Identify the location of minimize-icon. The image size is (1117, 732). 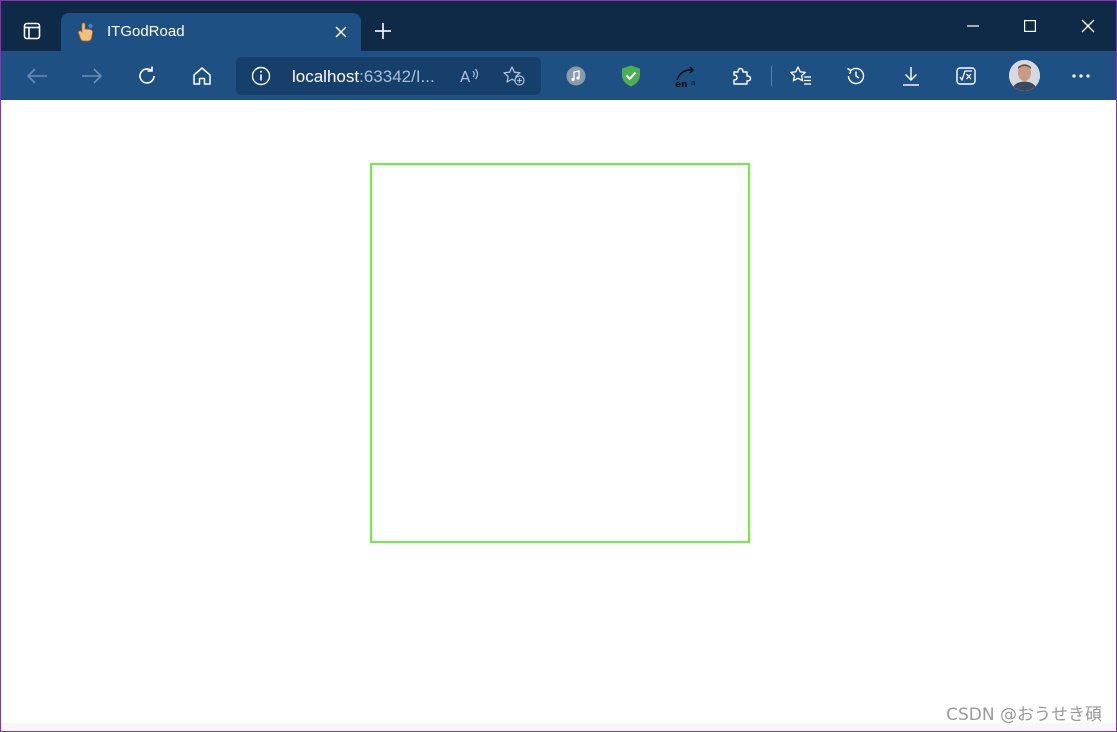
(973, 26).